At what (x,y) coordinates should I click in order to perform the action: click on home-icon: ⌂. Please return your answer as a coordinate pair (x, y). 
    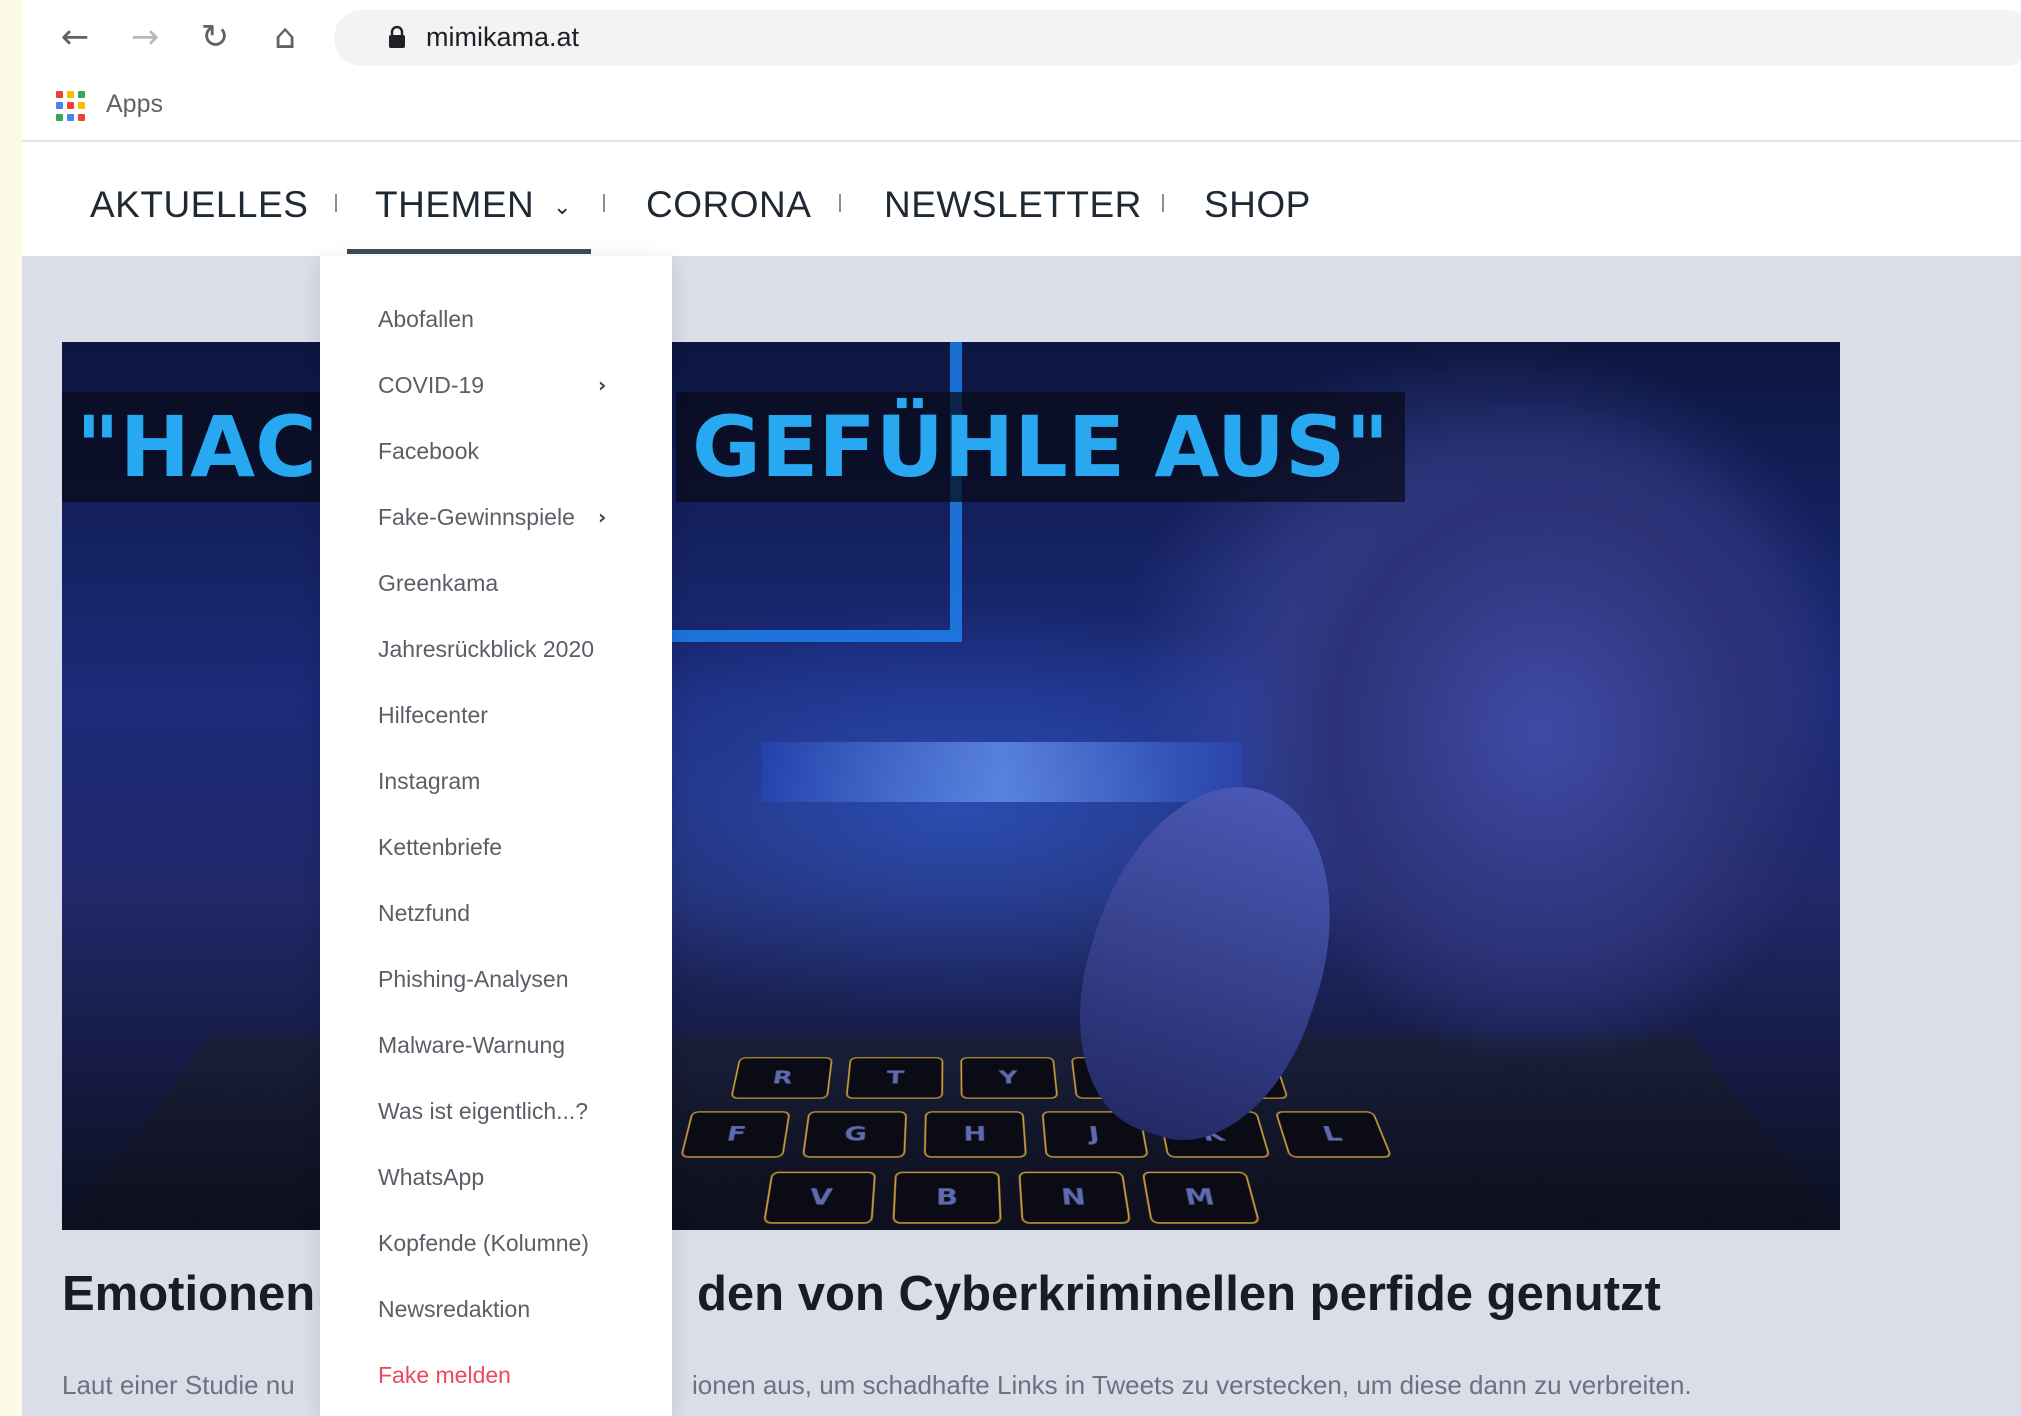
    Looking at the image, I should click on (285, 37).